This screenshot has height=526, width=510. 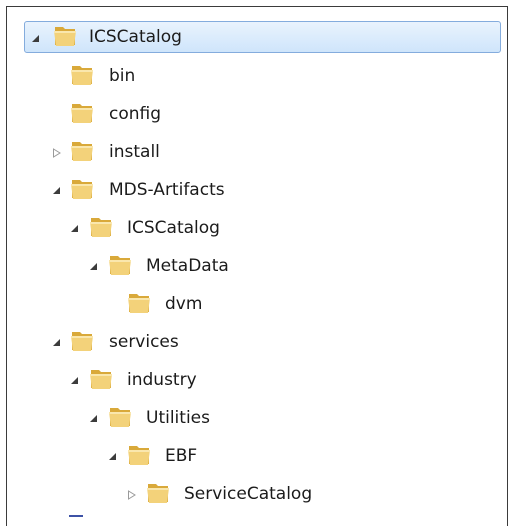 What do you see at coordinates (158, 493) in the screenshot?
I see `folder-icon` at bounding box center [158, 493].